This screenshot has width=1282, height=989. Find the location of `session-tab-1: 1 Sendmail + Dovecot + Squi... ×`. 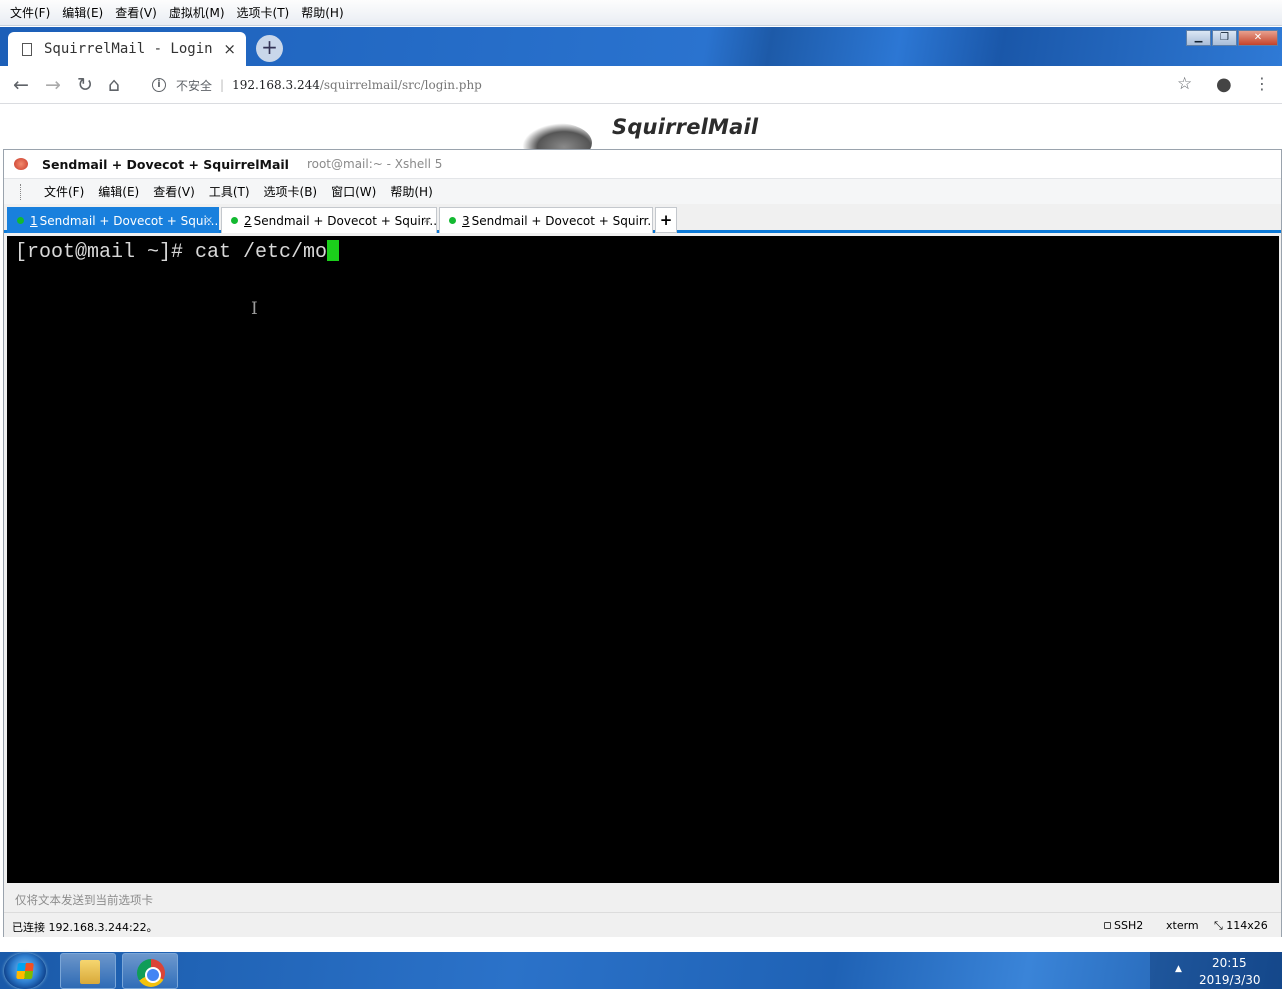

session-tab-1: 1 Sendmail + Dovecot + Squi... × is located at coordinates (113, 220).